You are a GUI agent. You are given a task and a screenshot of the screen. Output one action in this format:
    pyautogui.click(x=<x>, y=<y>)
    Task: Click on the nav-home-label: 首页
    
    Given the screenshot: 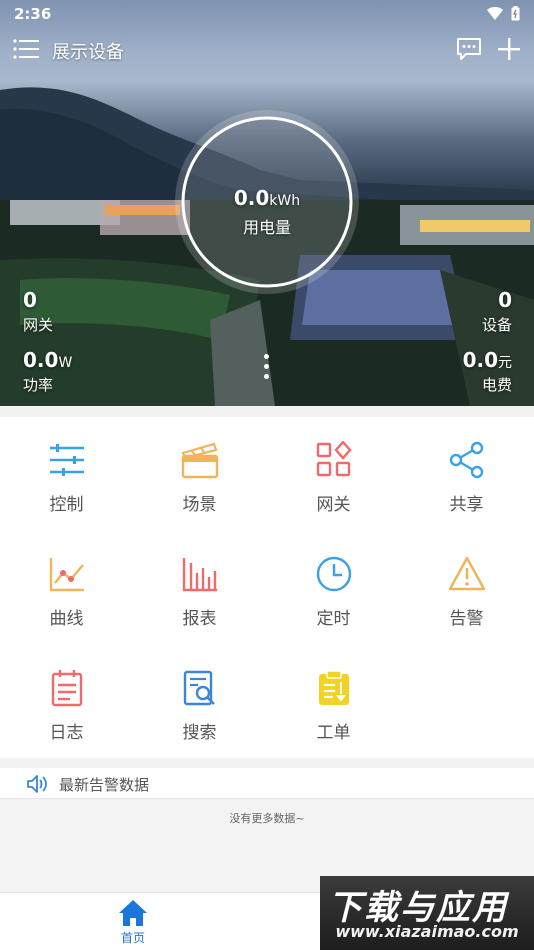 What is the action you would take?
    pyautogui.click(x=132, y=938)
    